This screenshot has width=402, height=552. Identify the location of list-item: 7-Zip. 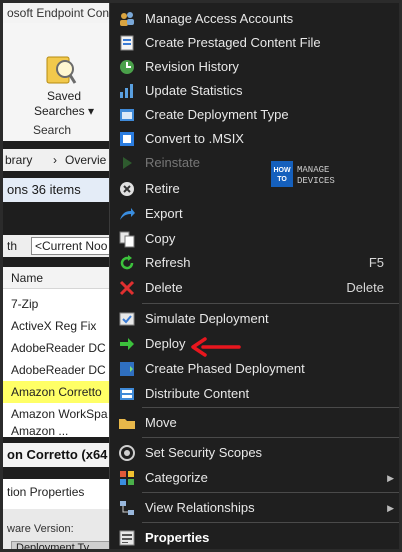
(58, 304).